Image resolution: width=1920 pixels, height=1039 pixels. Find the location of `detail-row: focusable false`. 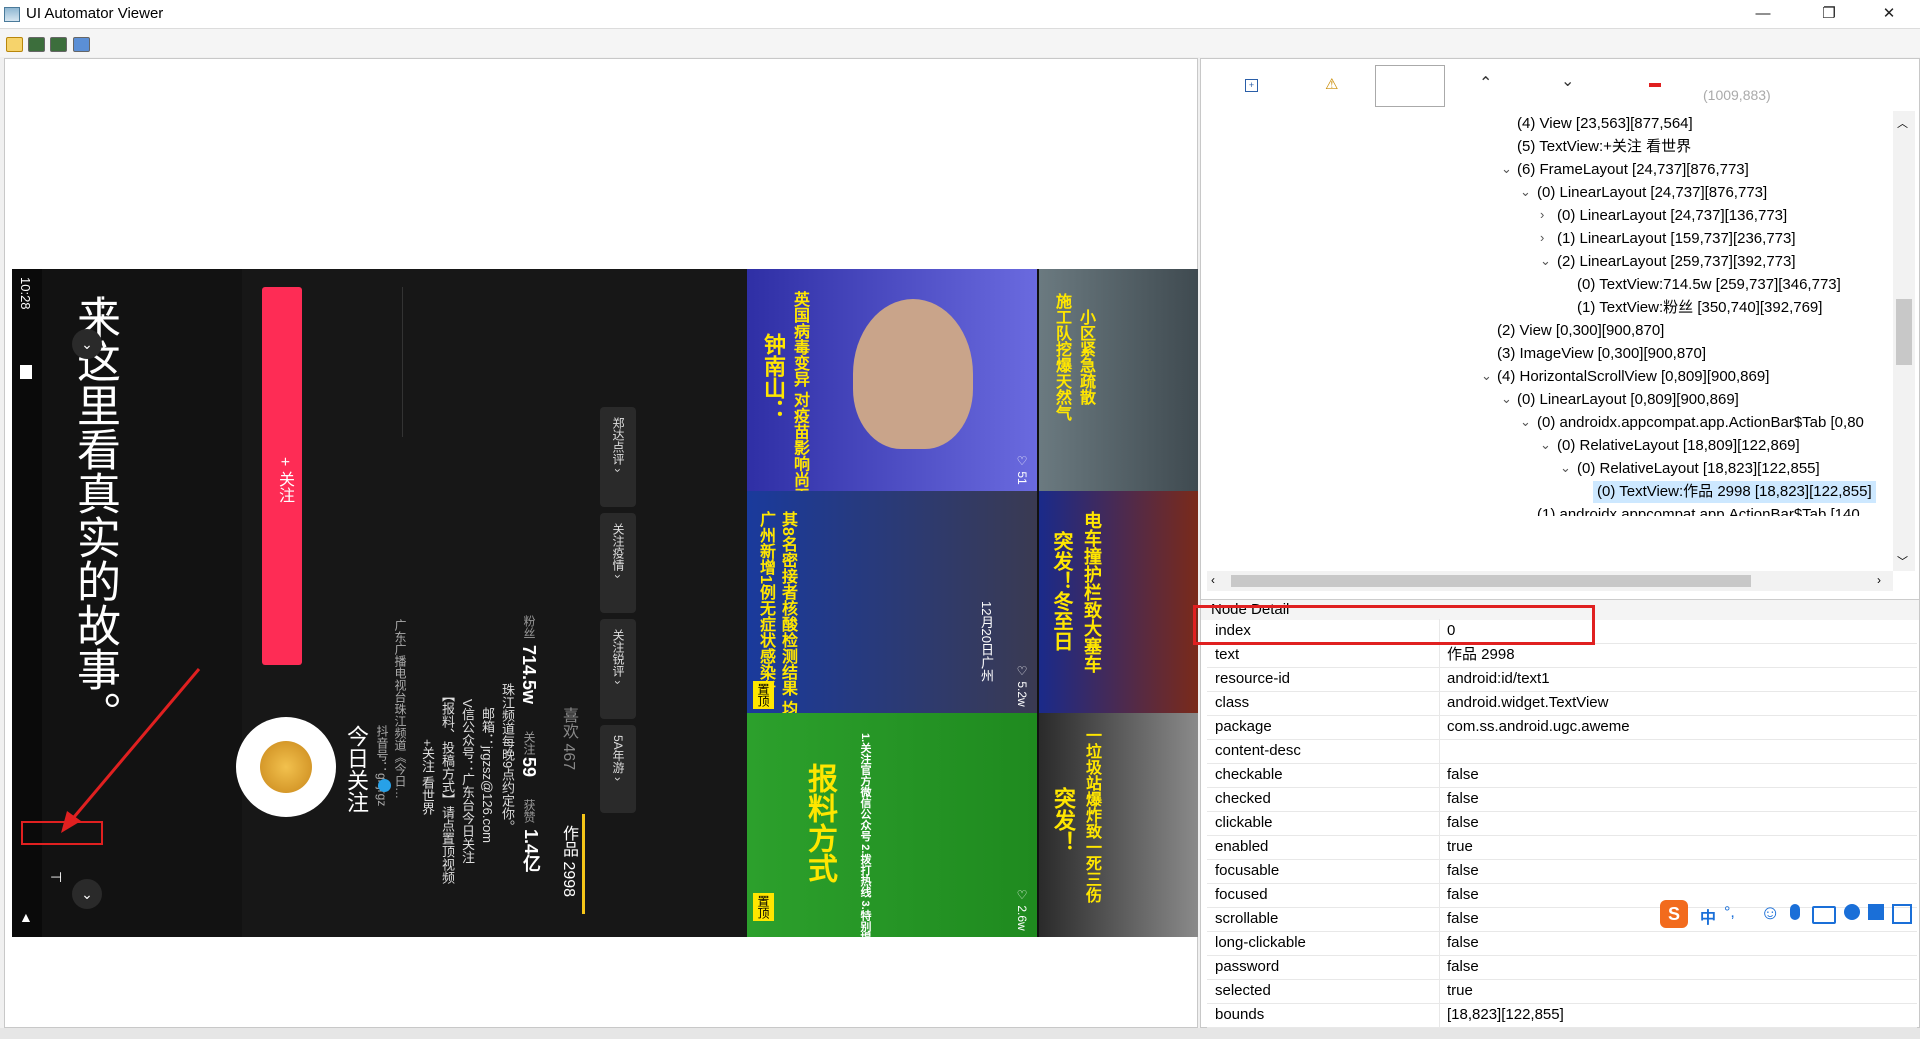

detail-row: focusable false is located at coordinates (1562, 871).